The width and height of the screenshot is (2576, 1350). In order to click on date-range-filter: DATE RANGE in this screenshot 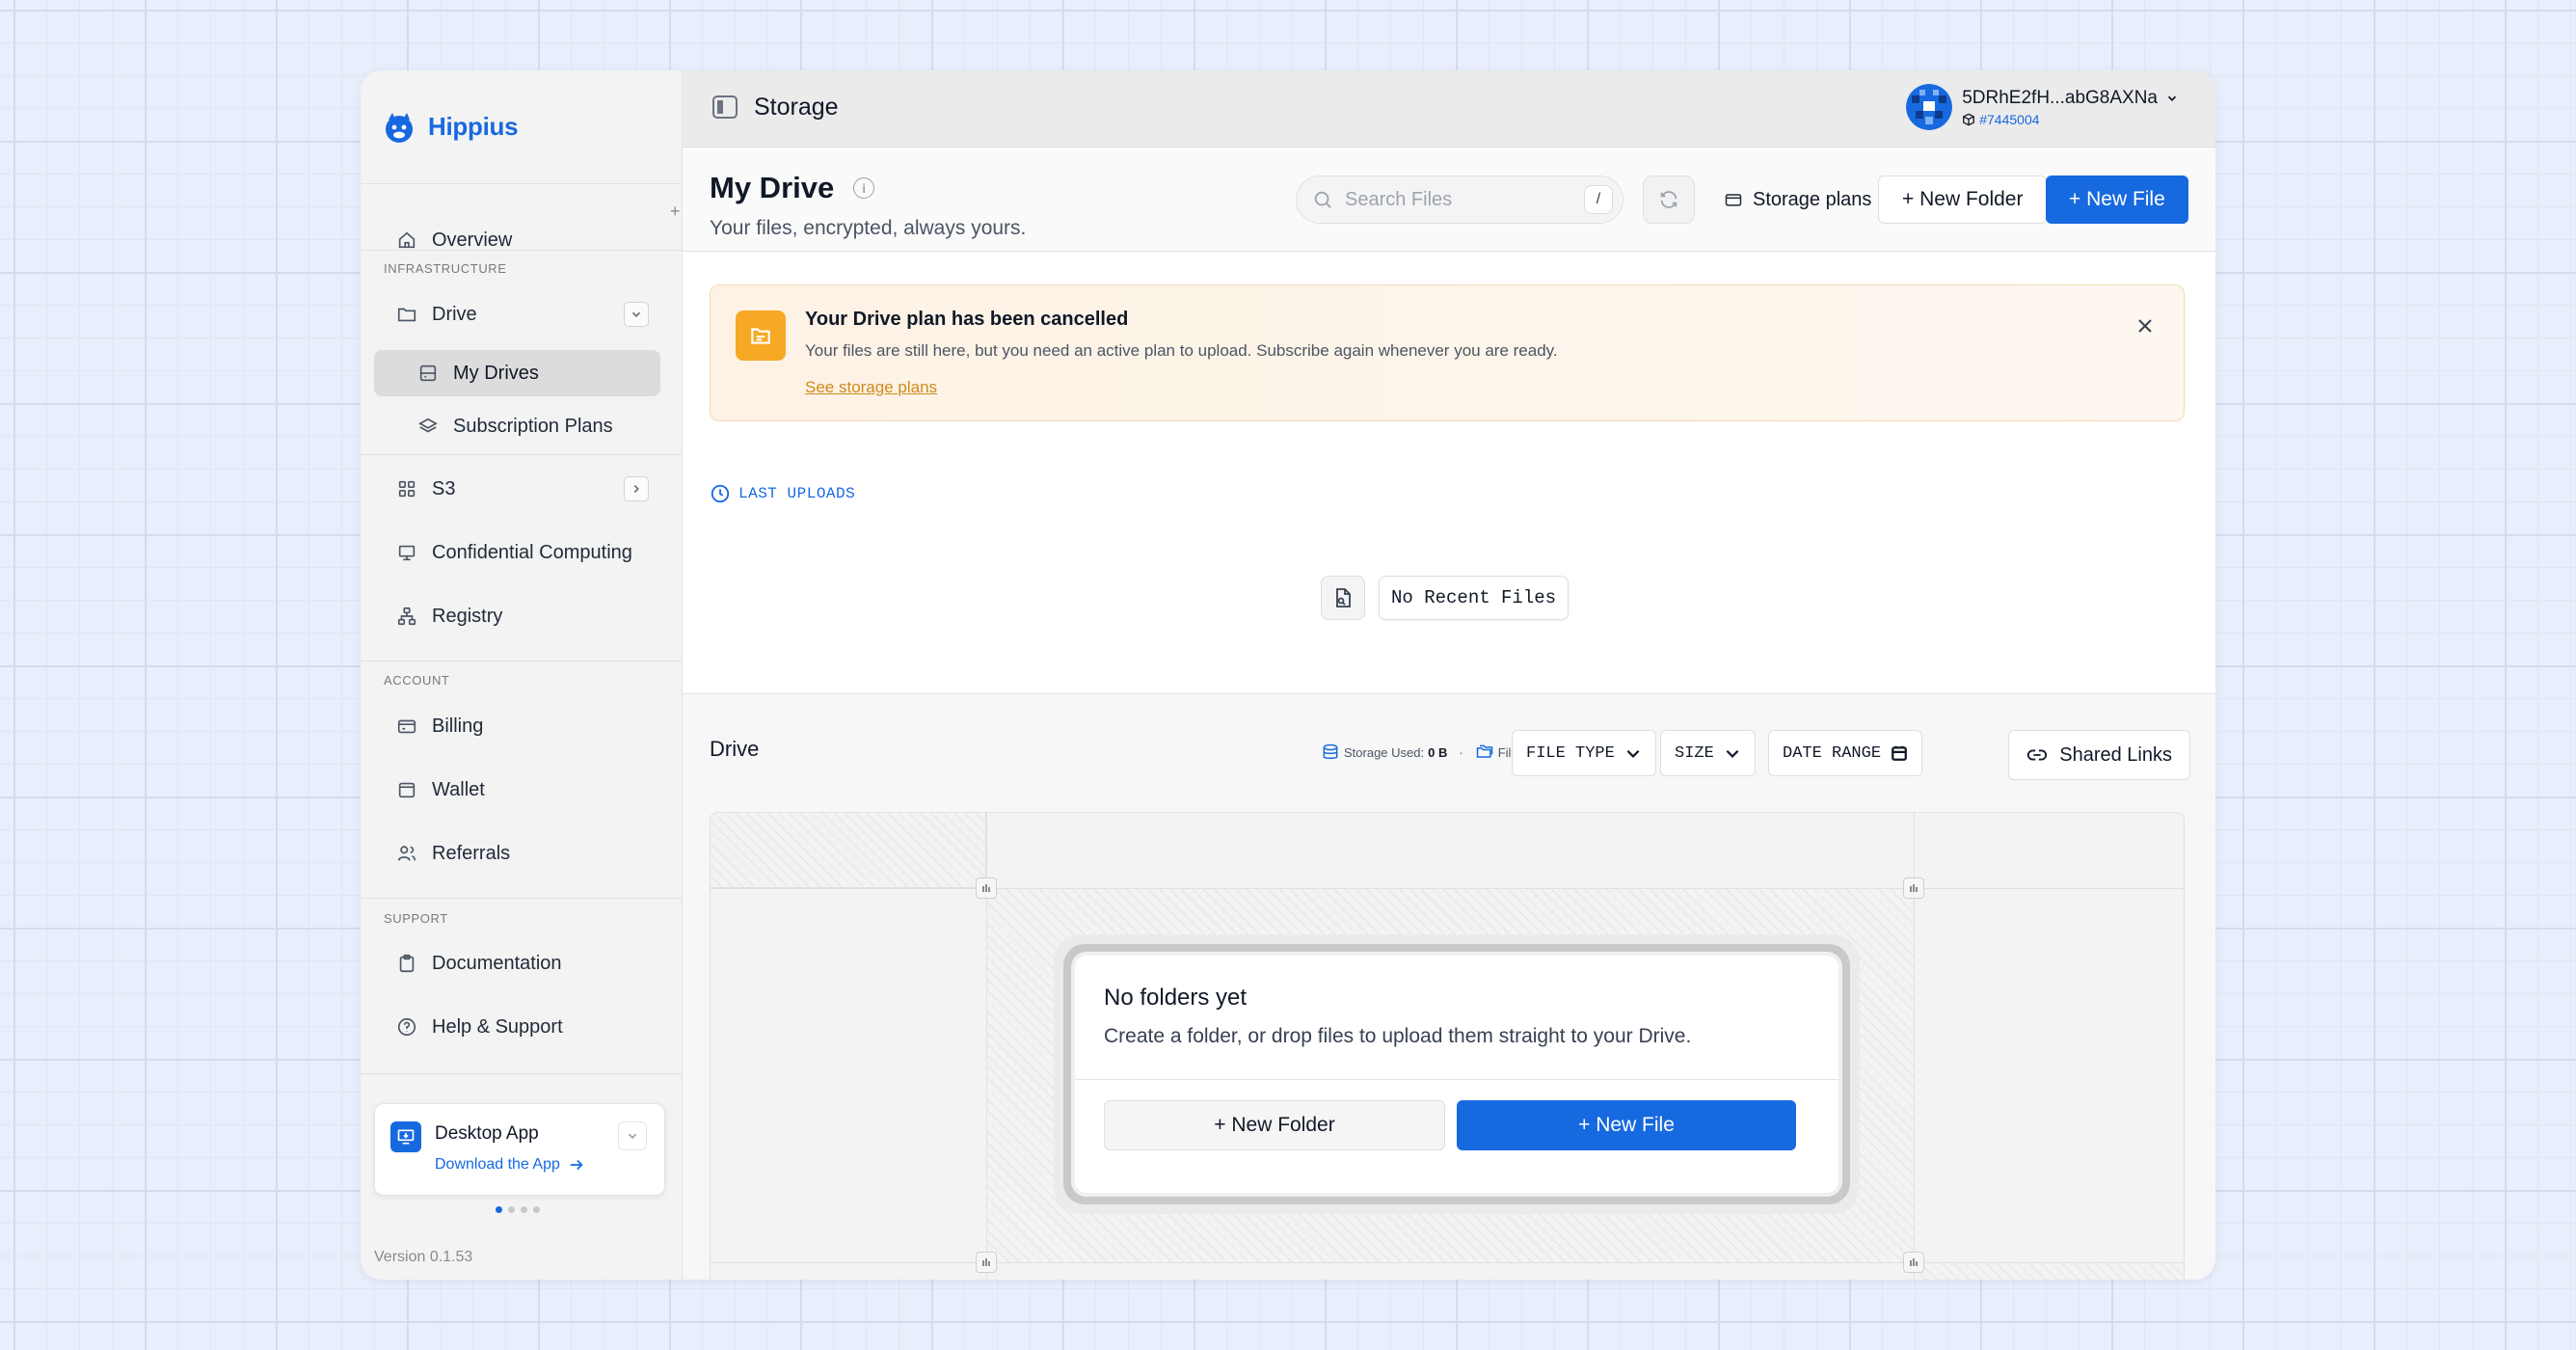, I will do `click(1846, 753)`.